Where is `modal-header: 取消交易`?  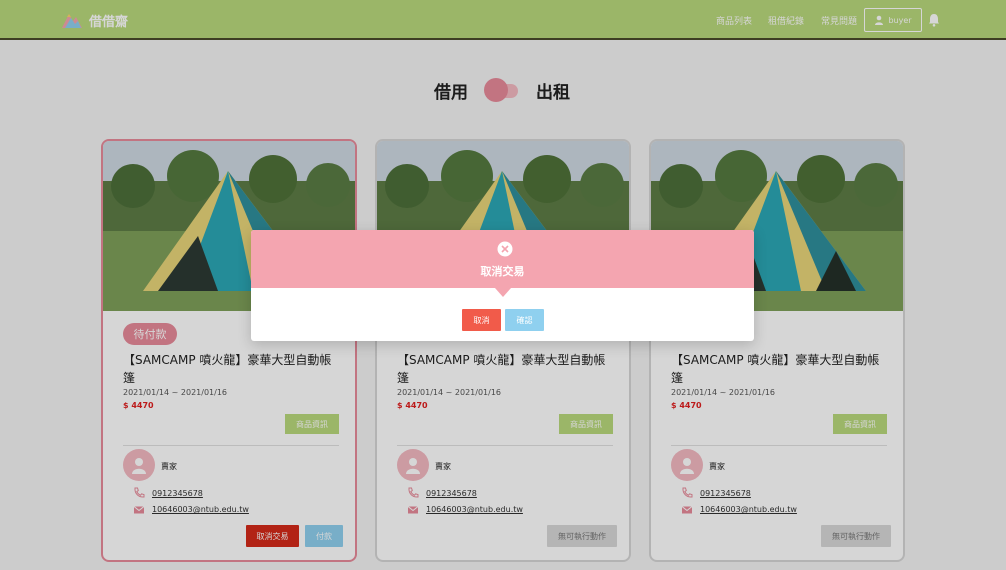 modal-header: 取消交易 is located at coordinates (502, 259).